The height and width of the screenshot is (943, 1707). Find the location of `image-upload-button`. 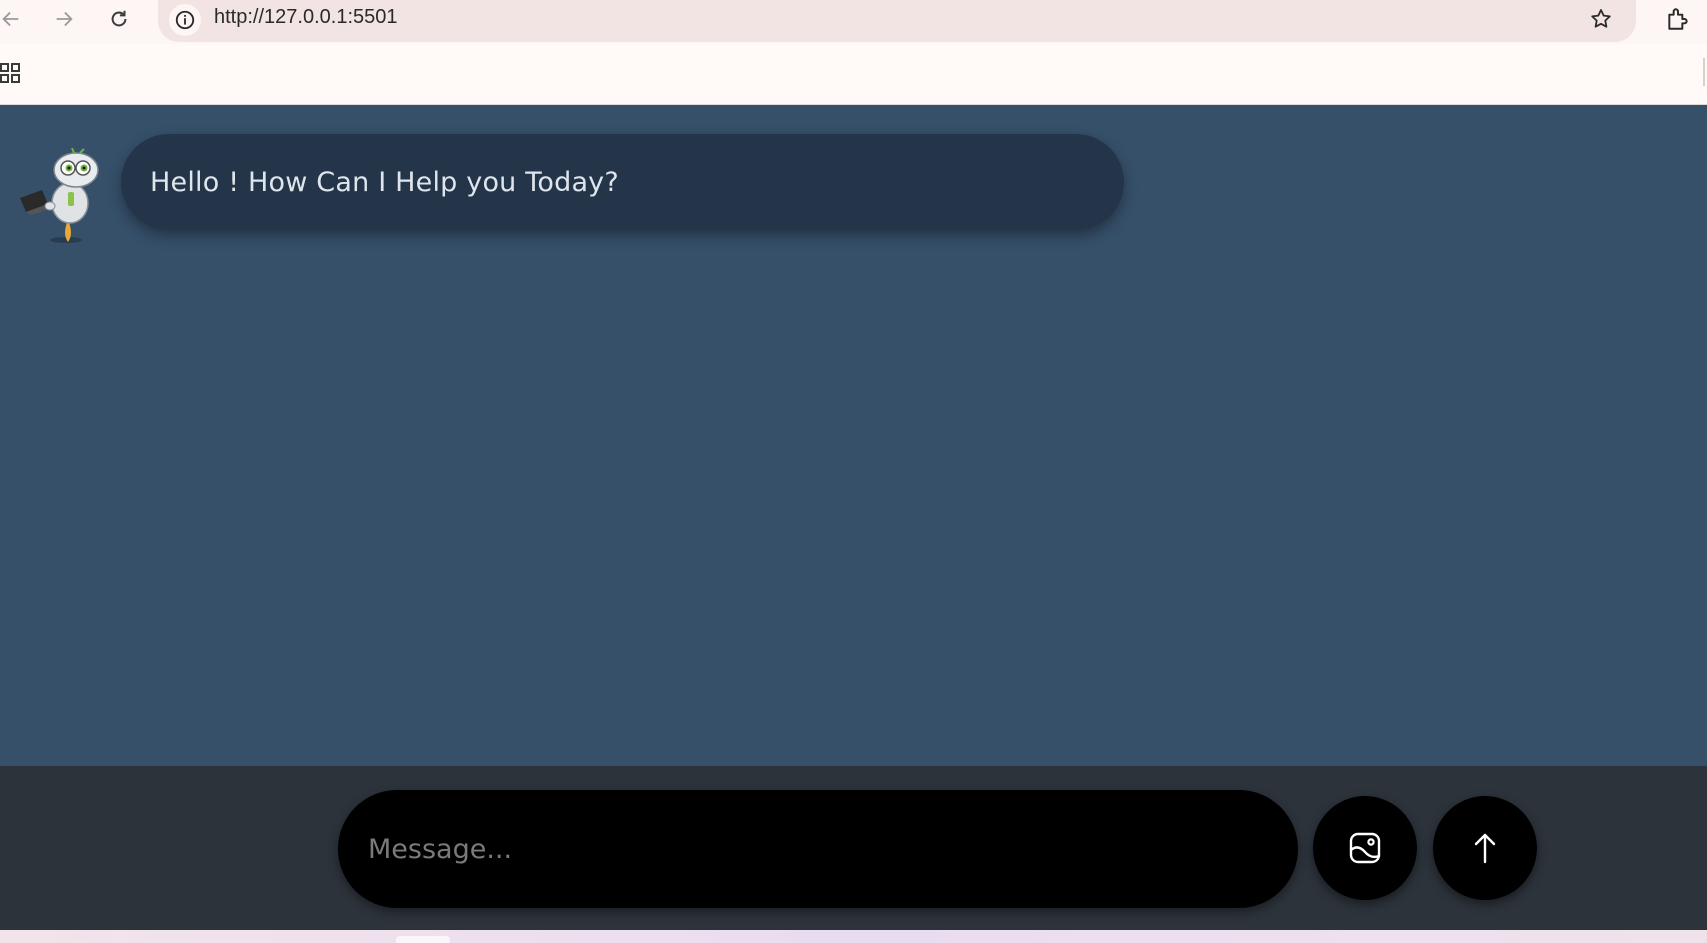

image-upload-button is located at coordinates (1365, 848).